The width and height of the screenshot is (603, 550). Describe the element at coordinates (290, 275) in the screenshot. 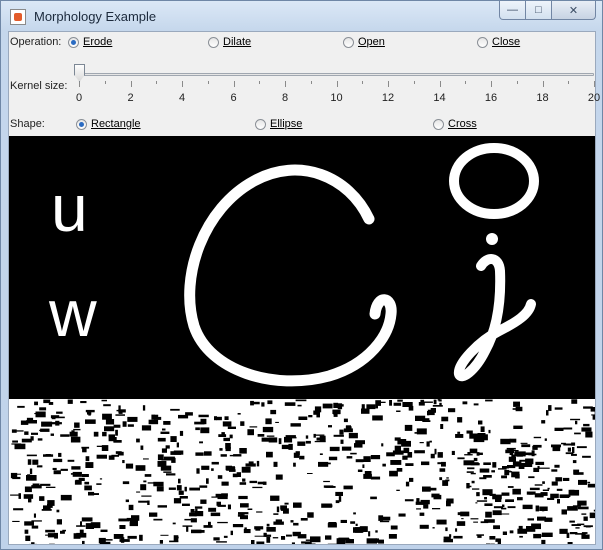

I see `stroke-letter-c` at that location.